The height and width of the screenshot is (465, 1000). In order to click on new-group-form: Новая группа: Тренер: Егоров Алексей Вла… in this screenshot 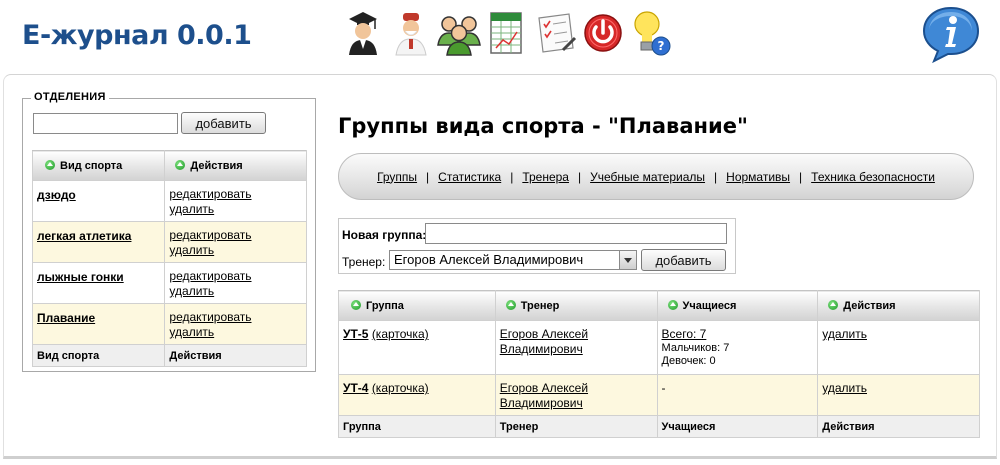, I will do `click(537, 246)`.